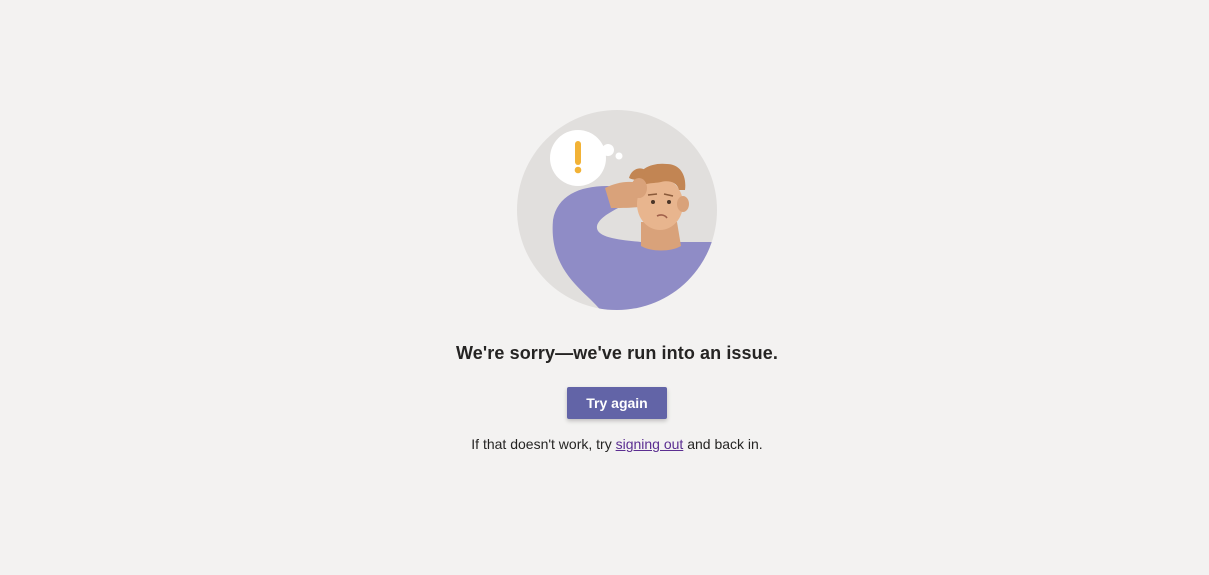 The image size is (1209, 575). I want to click on signing-out-link: signing out, so click(650, 444).